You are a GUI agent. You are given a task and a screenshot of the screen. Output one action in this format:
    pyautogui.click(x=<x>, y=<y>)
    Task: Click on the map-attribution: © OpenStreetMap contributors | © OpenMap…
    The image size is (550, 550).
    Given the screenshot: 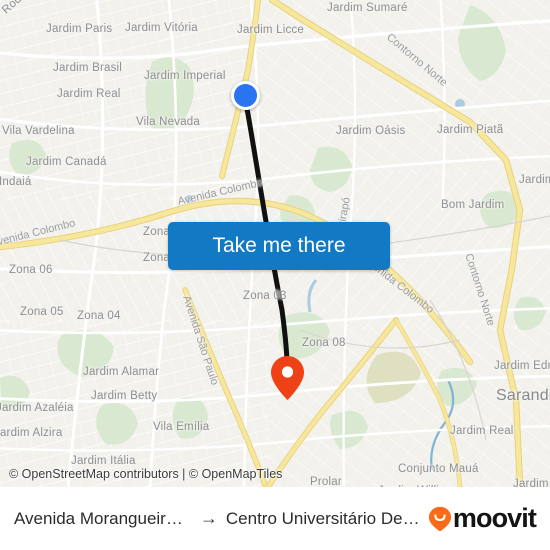 What is the action you would take?
    pyautogui.click(x=146, y=474)
    